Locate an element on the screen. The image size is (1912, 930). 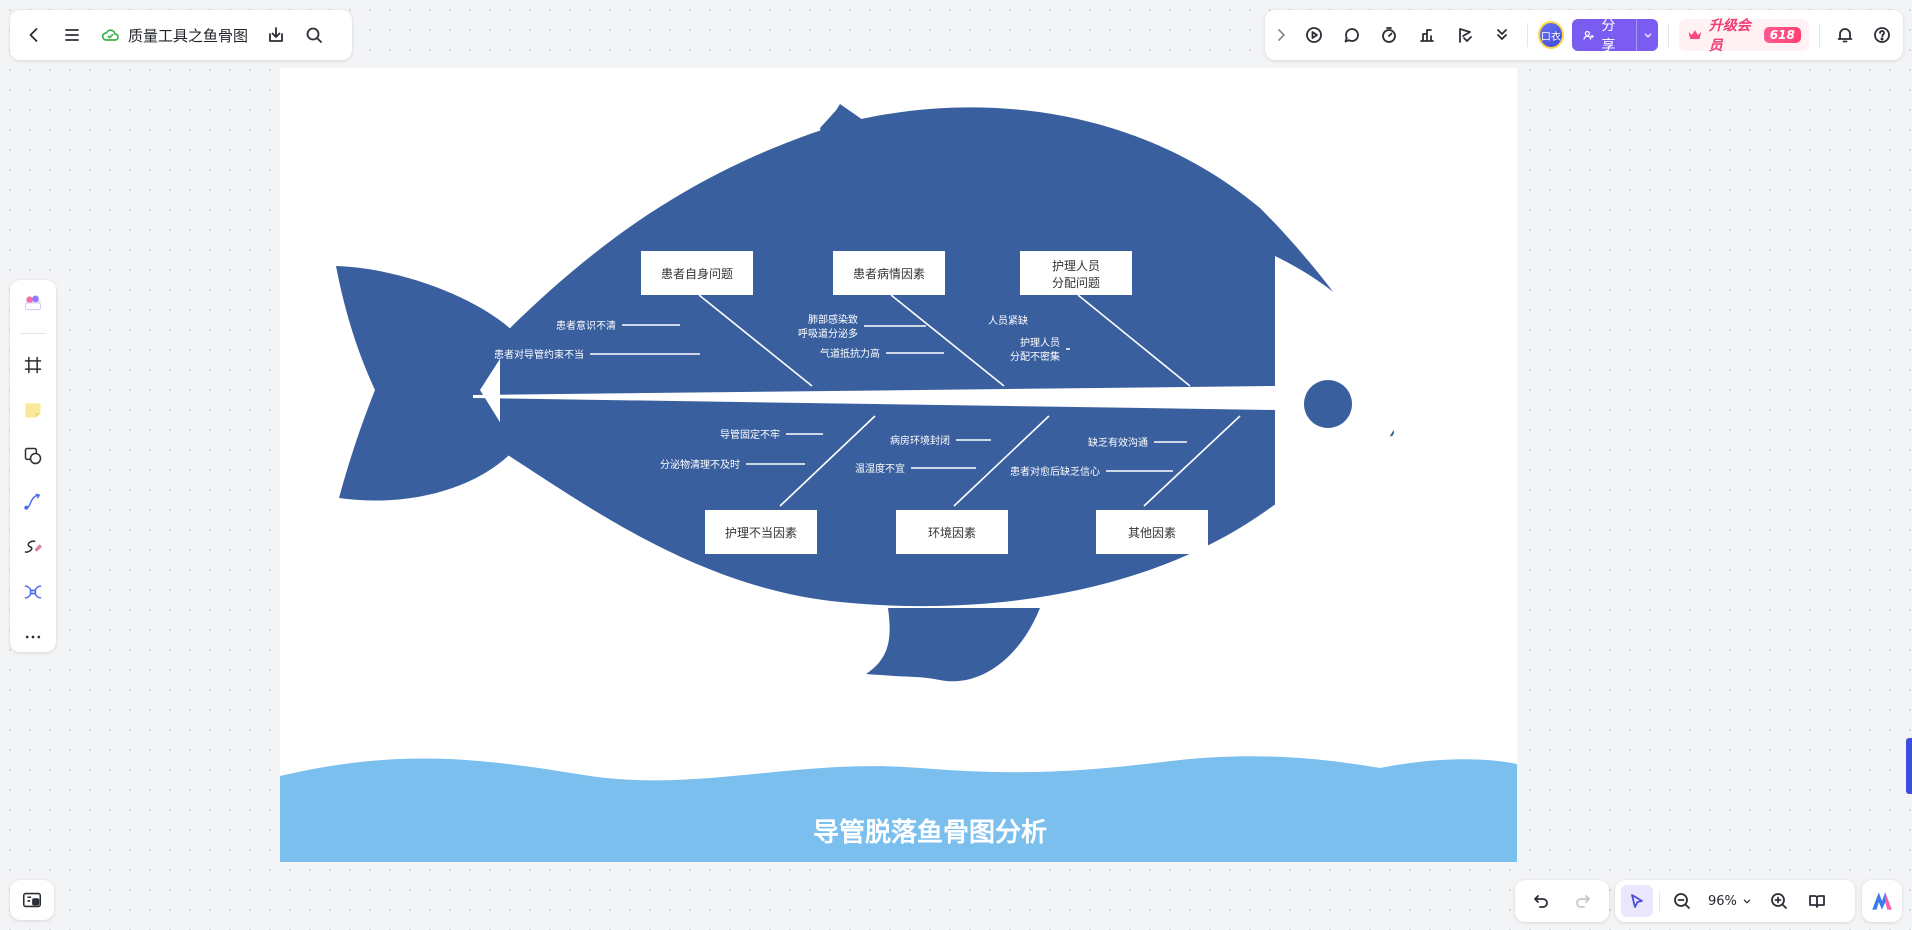
more-double-chevron-icon is located at coordinates (1502, 35).